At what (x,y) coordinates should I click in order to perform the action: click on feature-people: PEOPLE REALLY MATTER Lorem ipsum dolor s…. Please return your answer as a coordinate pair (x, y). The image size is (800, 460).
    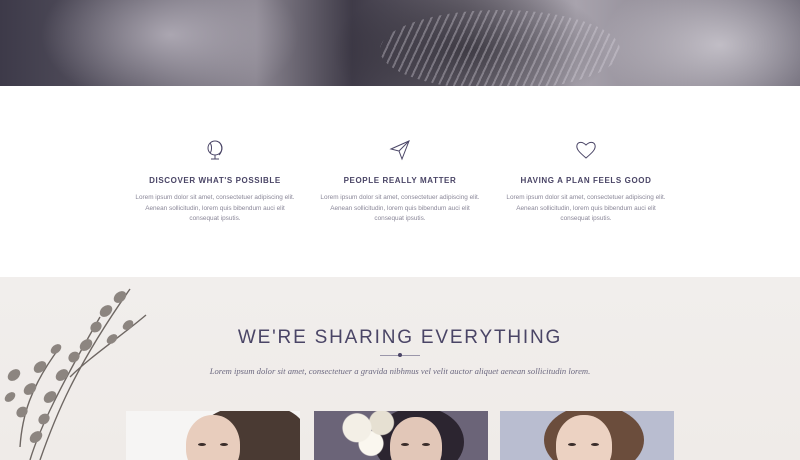
    Looking at the image, I should click on (400, 181).